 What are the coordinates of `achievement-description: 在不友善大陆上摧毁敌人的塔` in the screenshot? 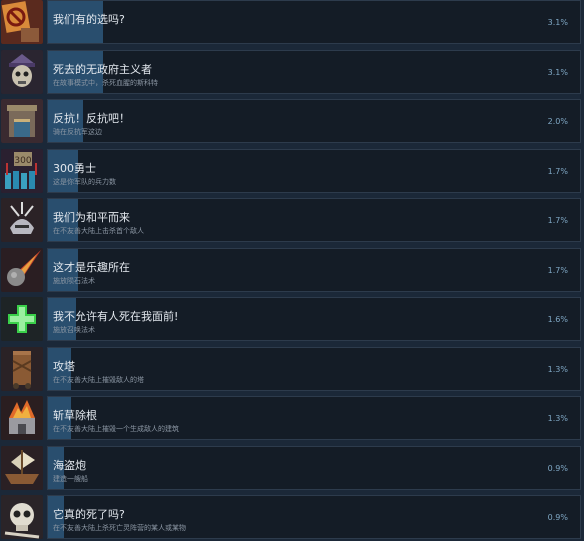 It's located at (98, 380).